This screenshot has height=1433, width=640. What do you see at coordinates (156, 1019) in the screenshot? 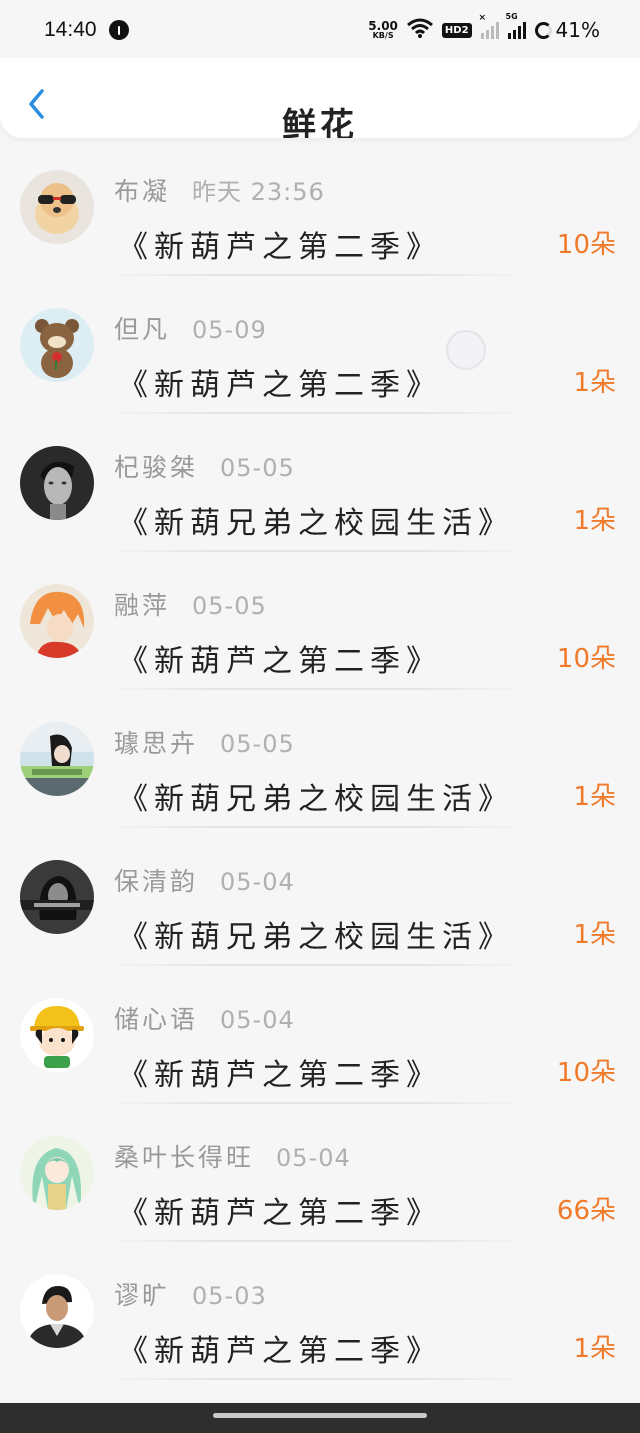
I see `sender-name: 储心语` at bounding box center [156, 1019].